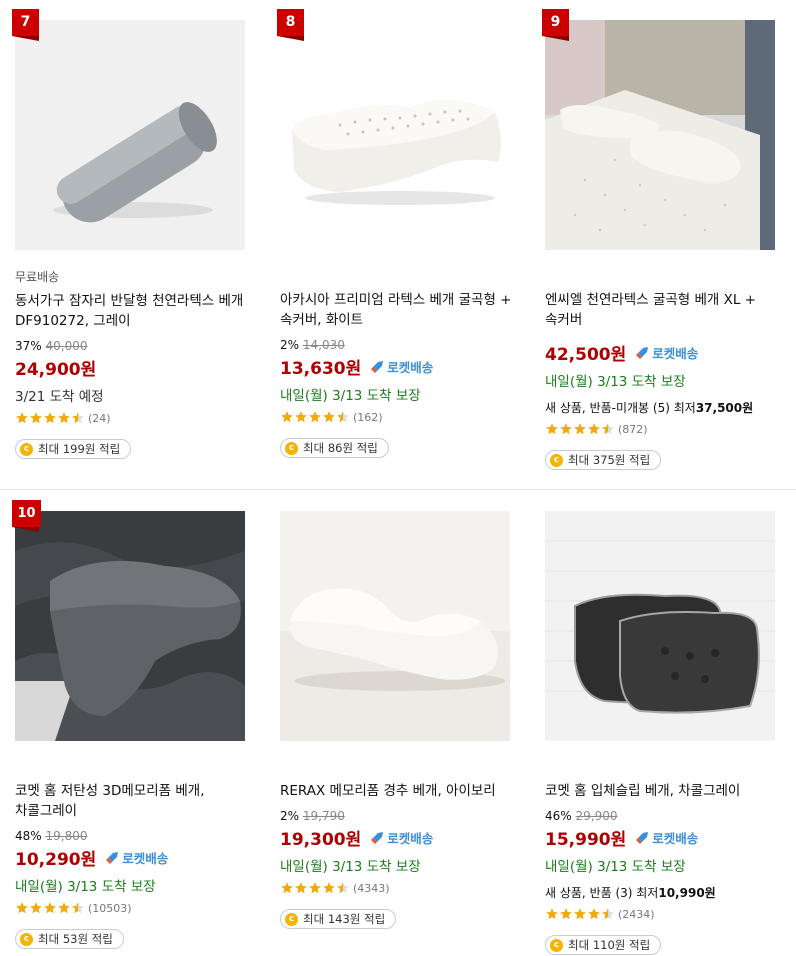 Image resolution: width=796 pixels, height=956 pixels. I want to click on sale-price: 15,990원, so click(586, 840).